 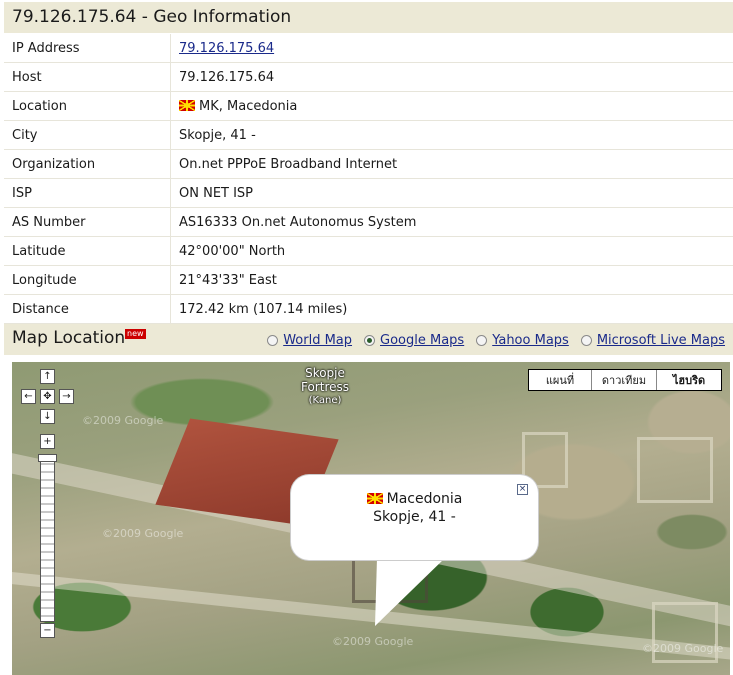 What do you see at coordinates (87, 193) in the screenshot?
I see `row-label: ISP` at bounding box center [87, 193].